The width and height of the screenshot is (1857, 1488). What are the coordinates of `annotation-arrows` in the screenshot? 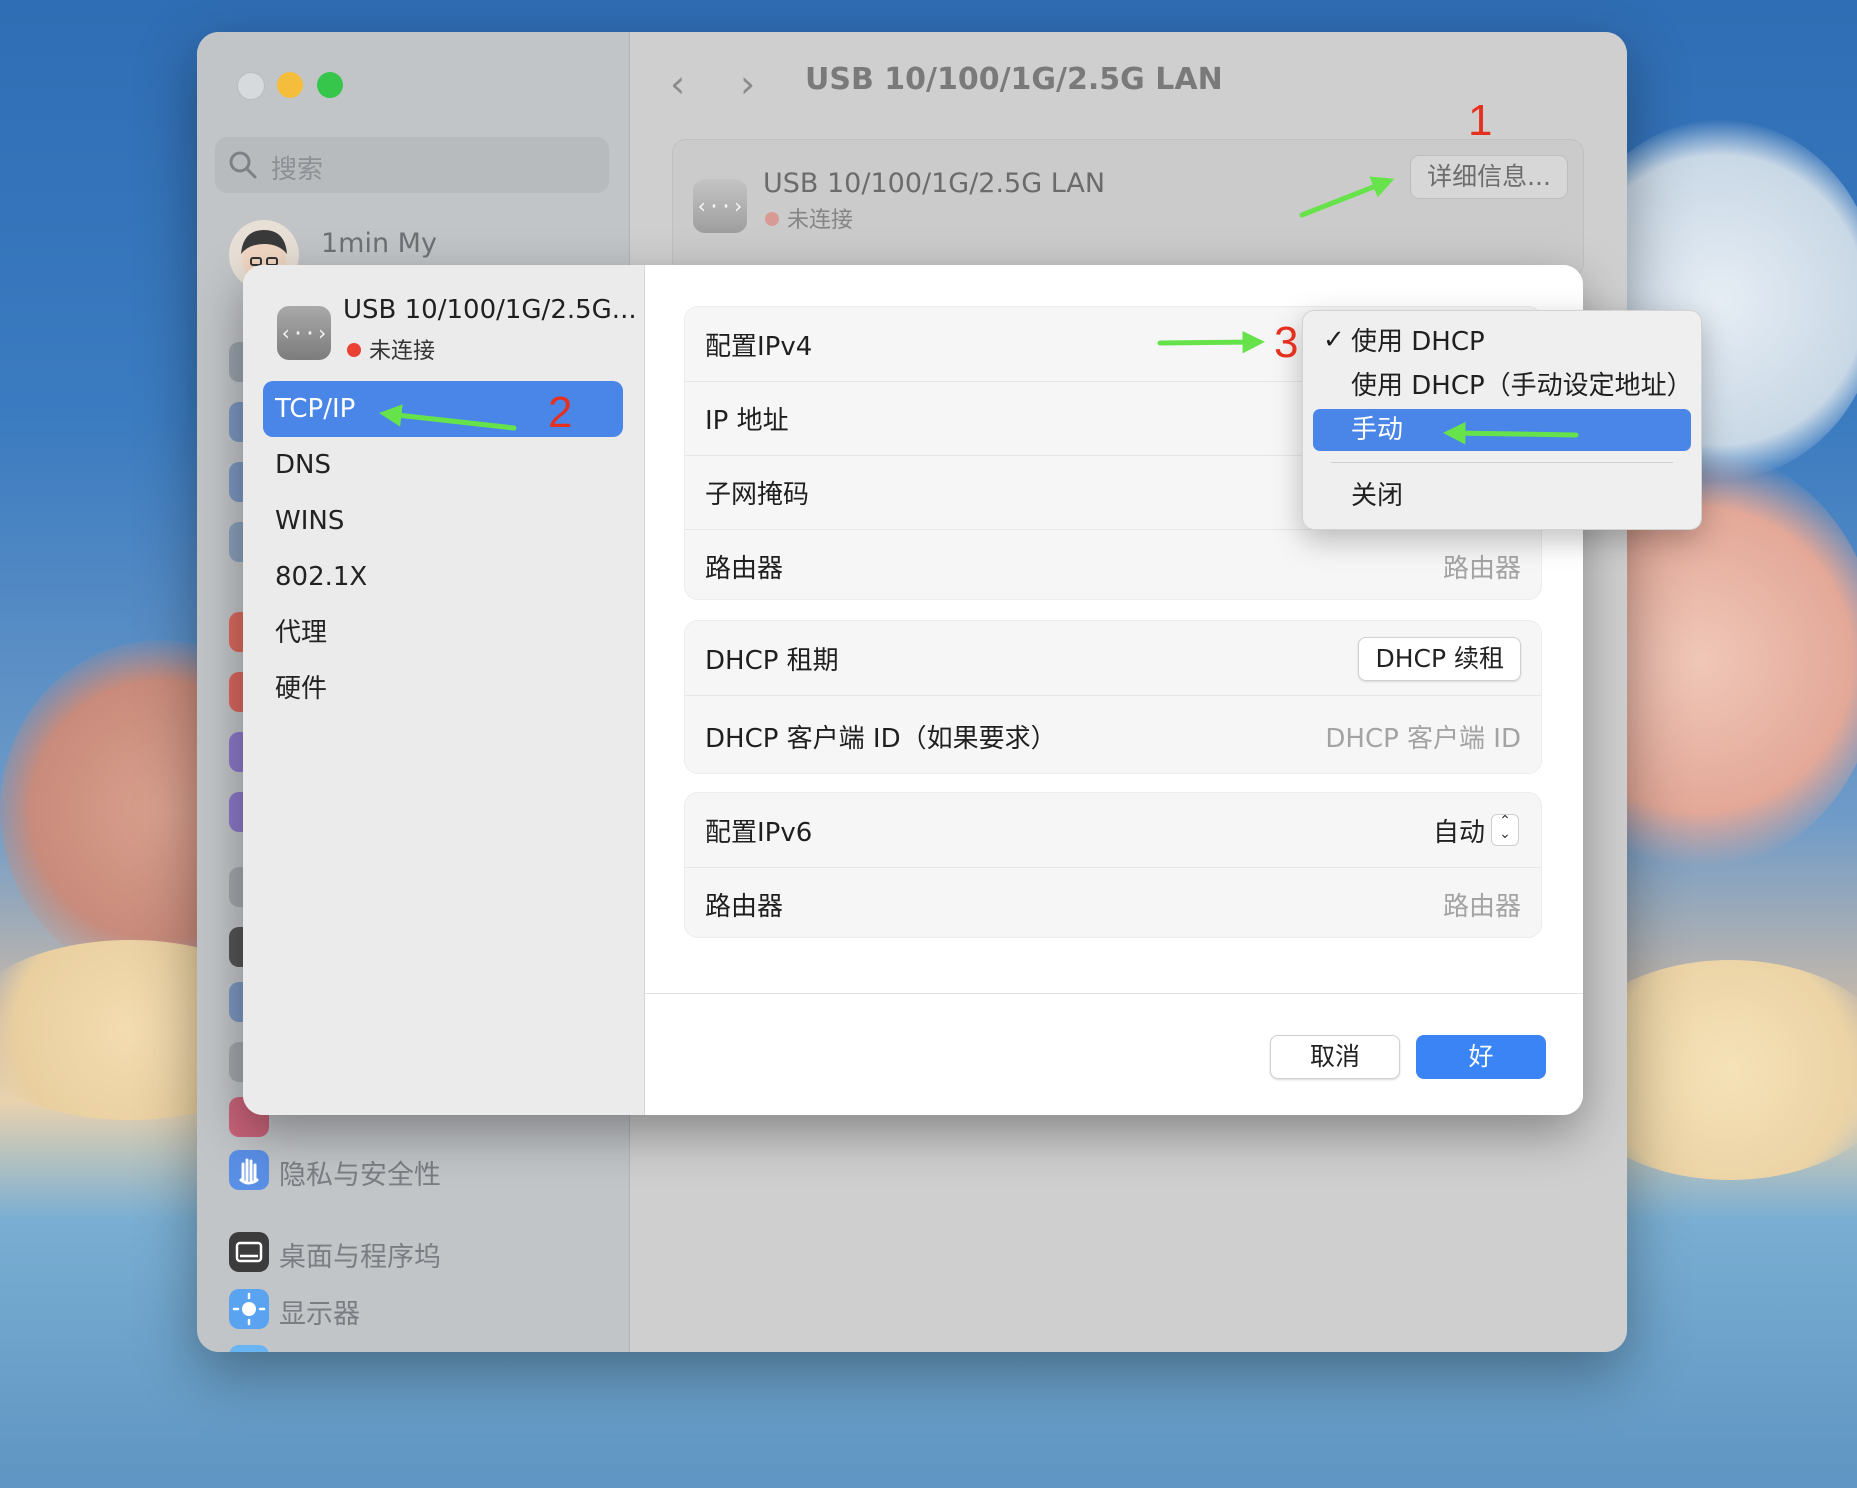 It's located at (979, 310).